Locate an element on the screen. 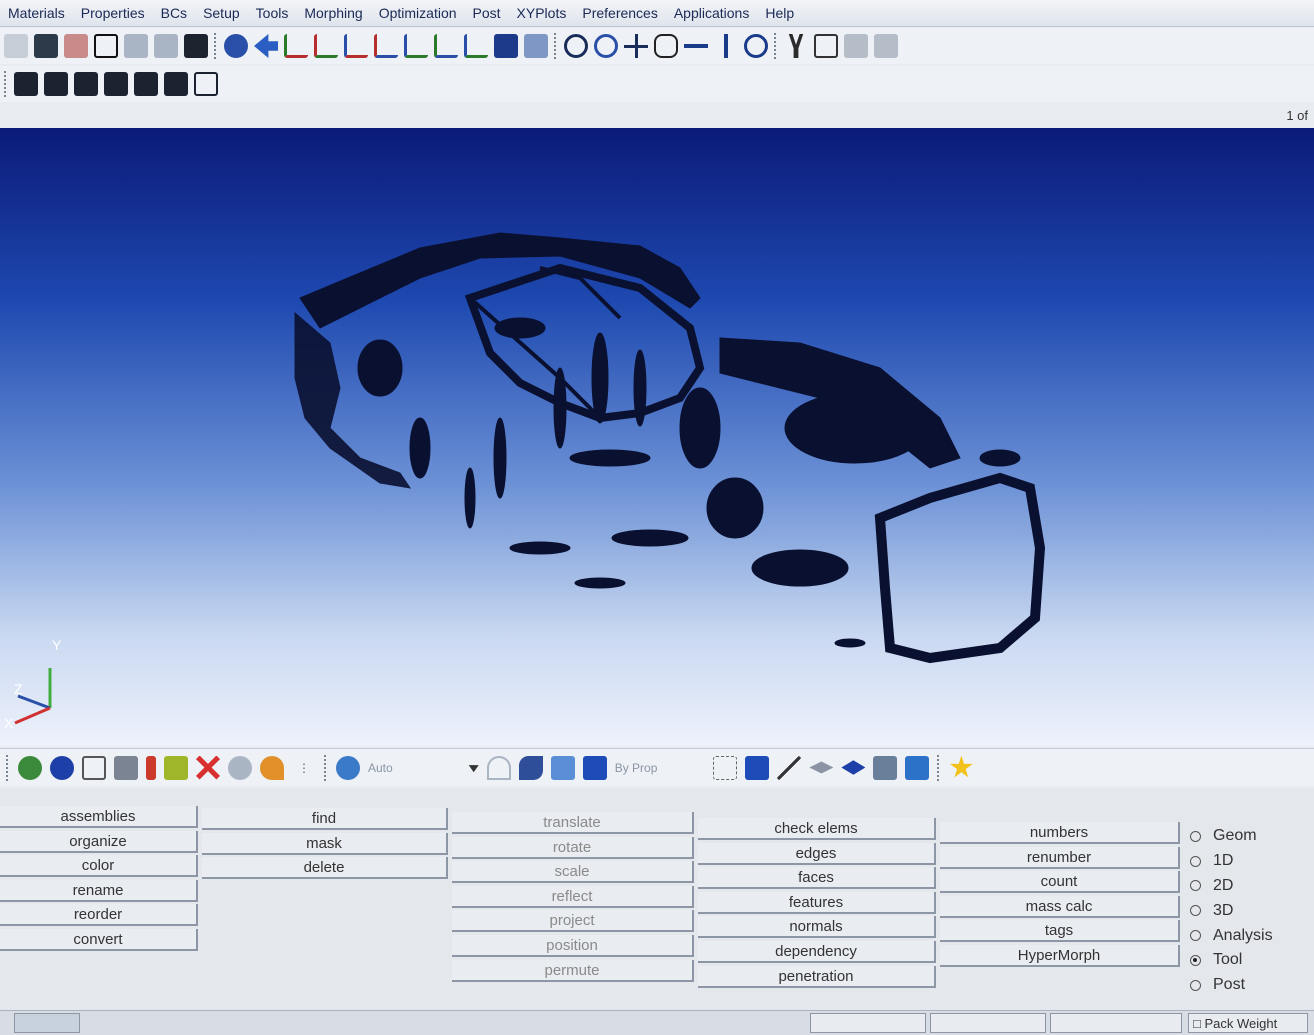 The image size is (1314, 1035). line-icon is located at coordinates (789, 767).